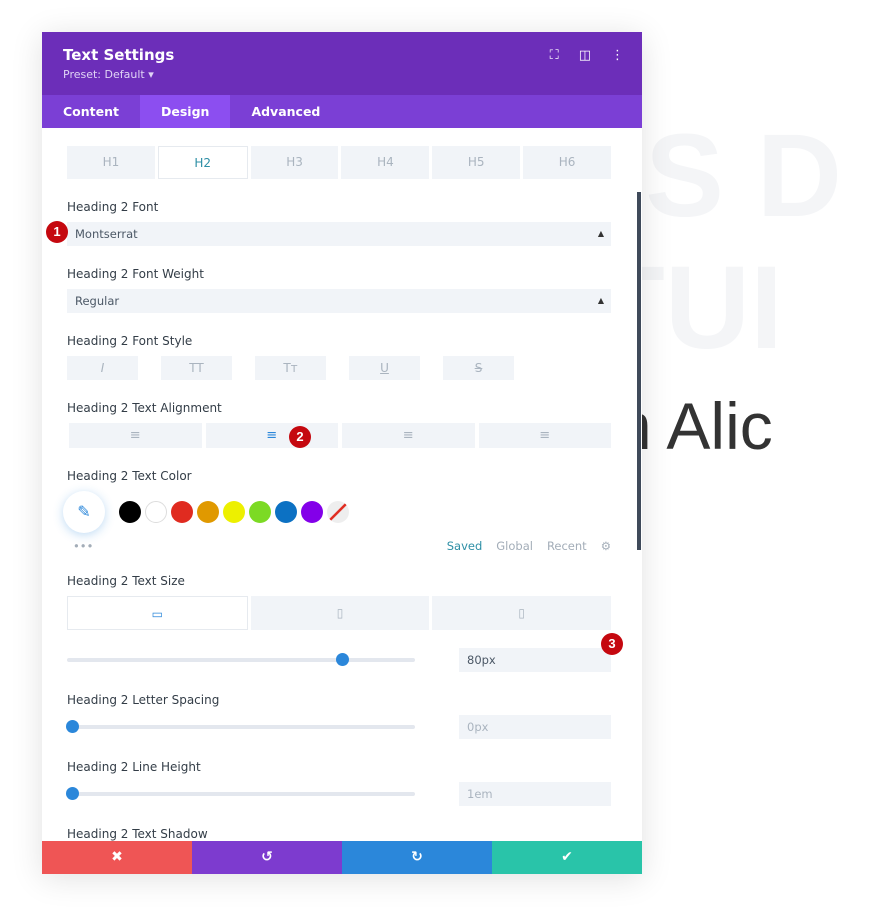  I want to click on swatch-purple, so click(312, 512).